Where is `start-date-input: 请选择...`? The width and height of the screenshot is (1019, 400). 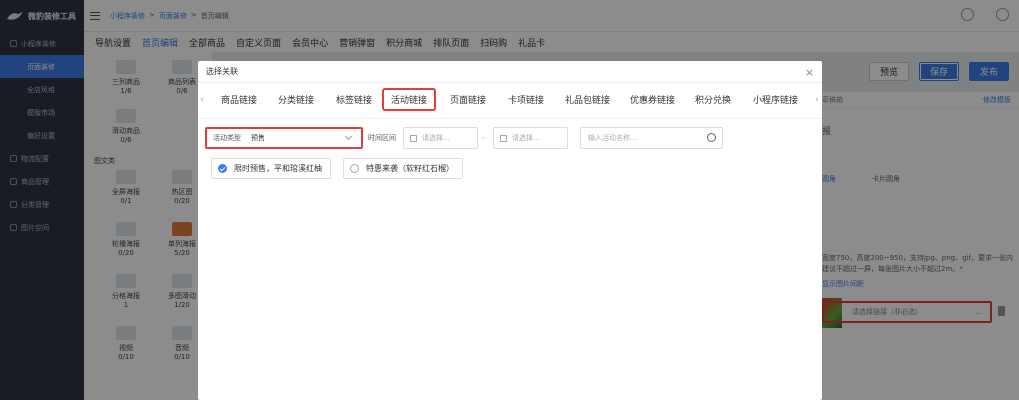 start-date-input: 请选择... is located at coordinates (440, 138).